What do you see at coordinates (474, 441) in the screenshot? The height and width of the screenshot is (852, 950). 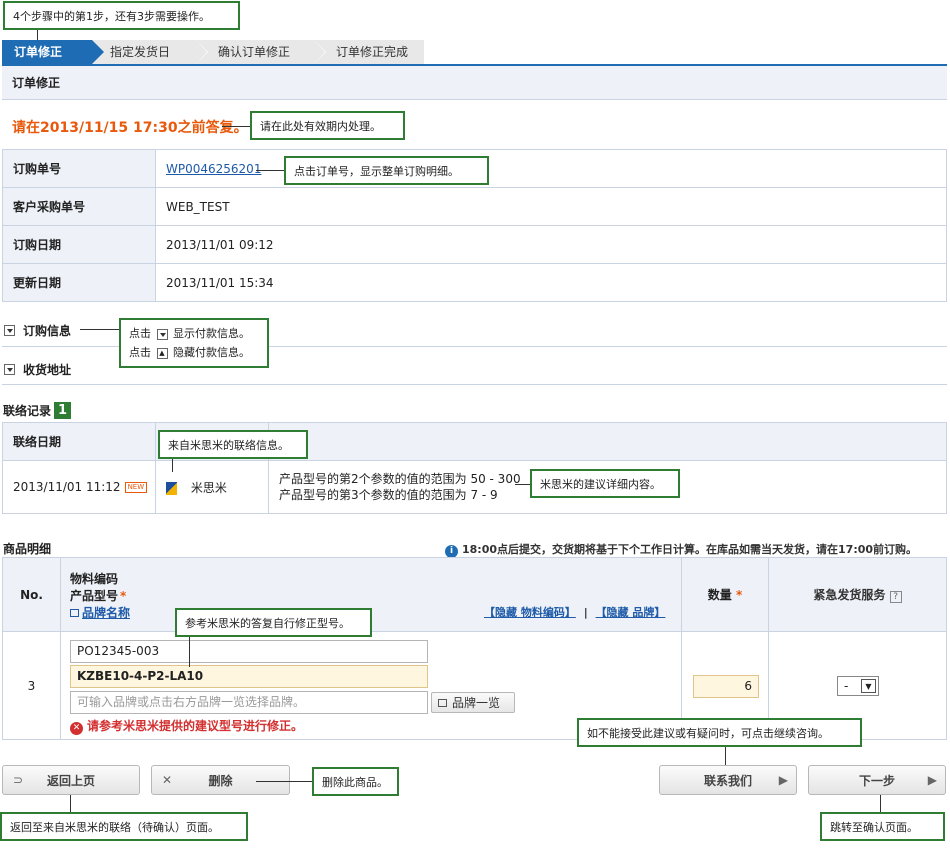 I see `table-row: 联络日期` at bounding box center [474, 441].